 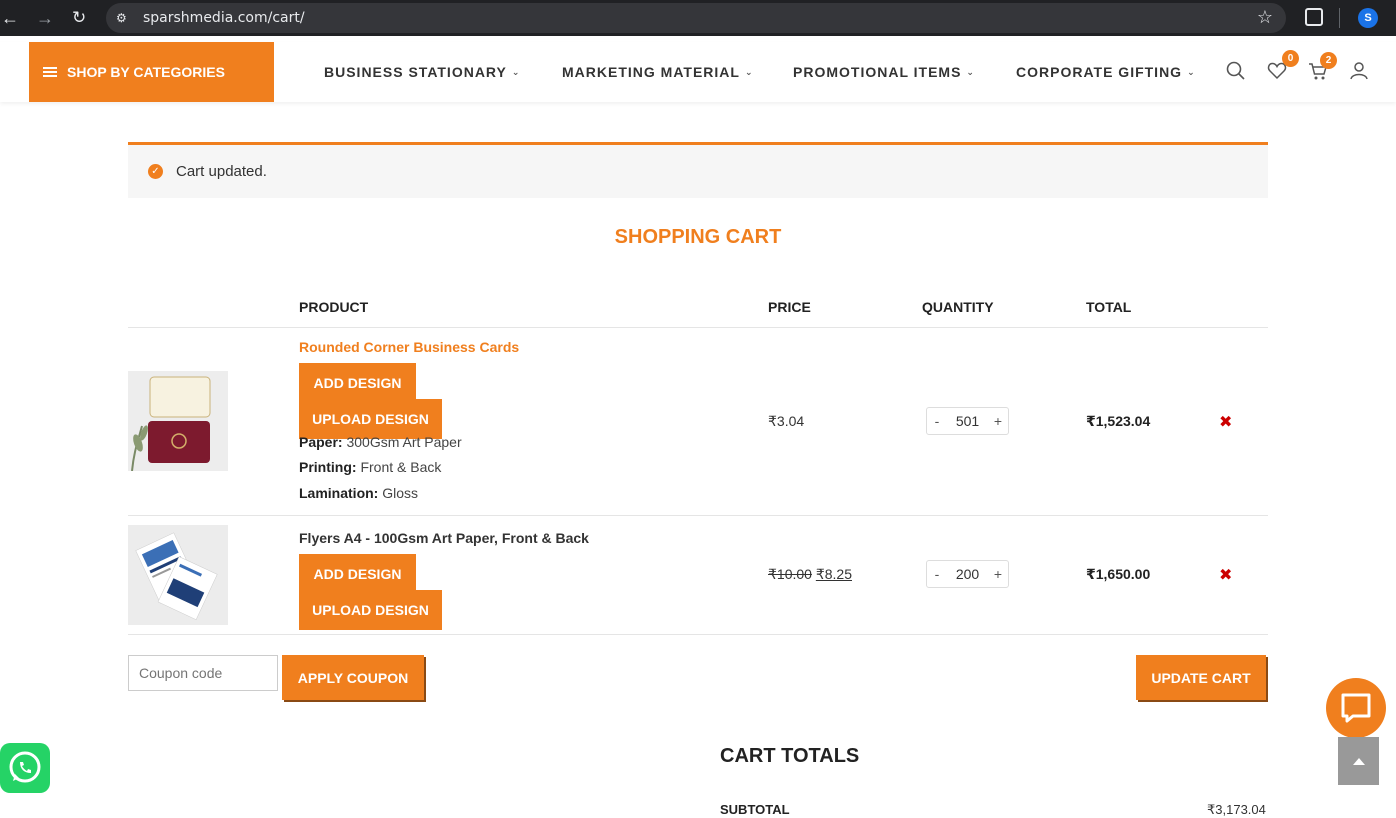 I want to click on notice-message: Cart updated., so click(x=221, y=171).